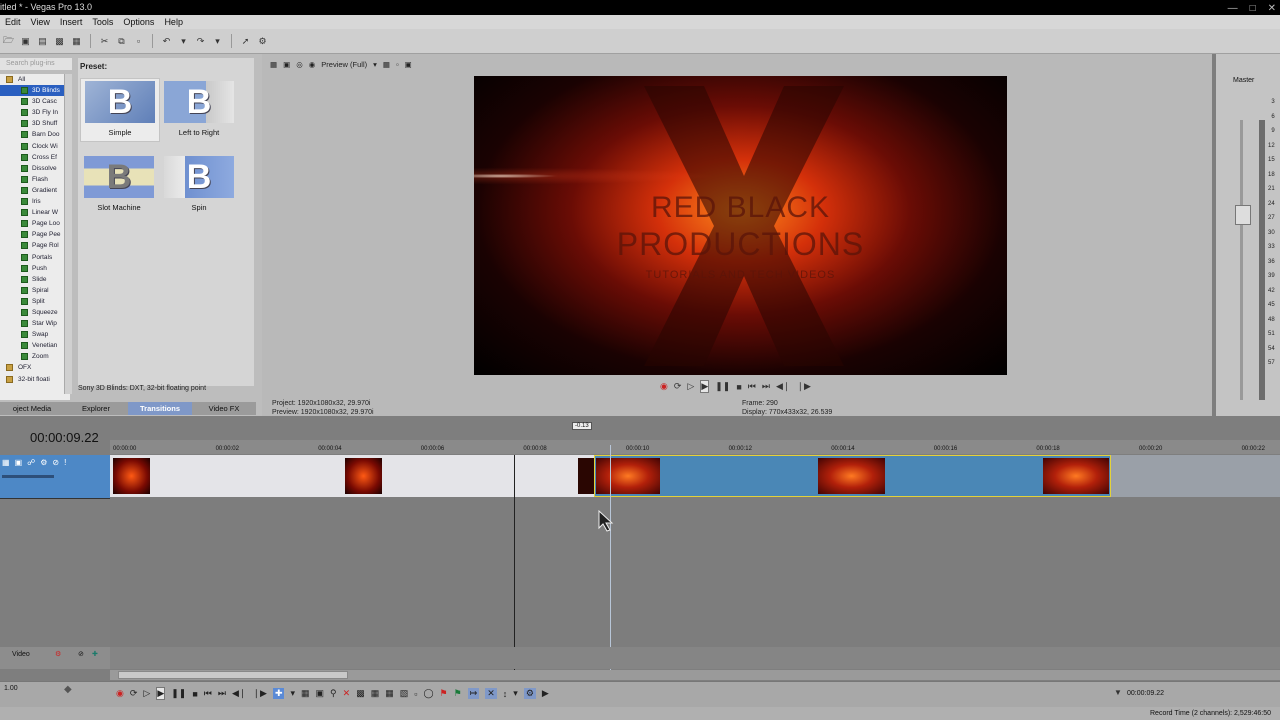 The width and height of the screenshot is (1280, 720). I want to click on overlays-icon: ▦, so click(386, 64).